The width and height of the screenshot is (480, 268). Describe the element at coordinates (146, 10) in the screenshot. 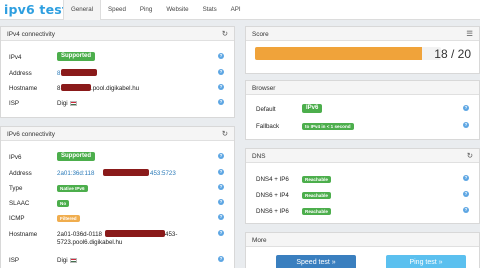

I see `tab-ping: Ping` at that location.